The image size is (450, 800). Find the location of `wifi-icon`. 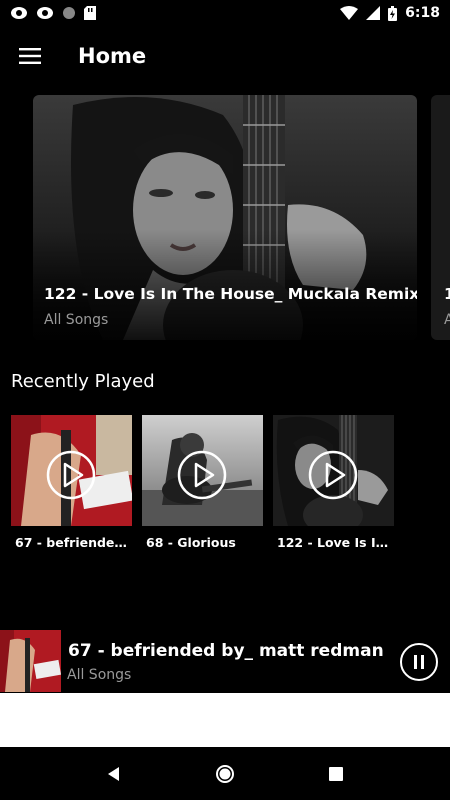

wifi-icon is located at coordinates (349, 13).